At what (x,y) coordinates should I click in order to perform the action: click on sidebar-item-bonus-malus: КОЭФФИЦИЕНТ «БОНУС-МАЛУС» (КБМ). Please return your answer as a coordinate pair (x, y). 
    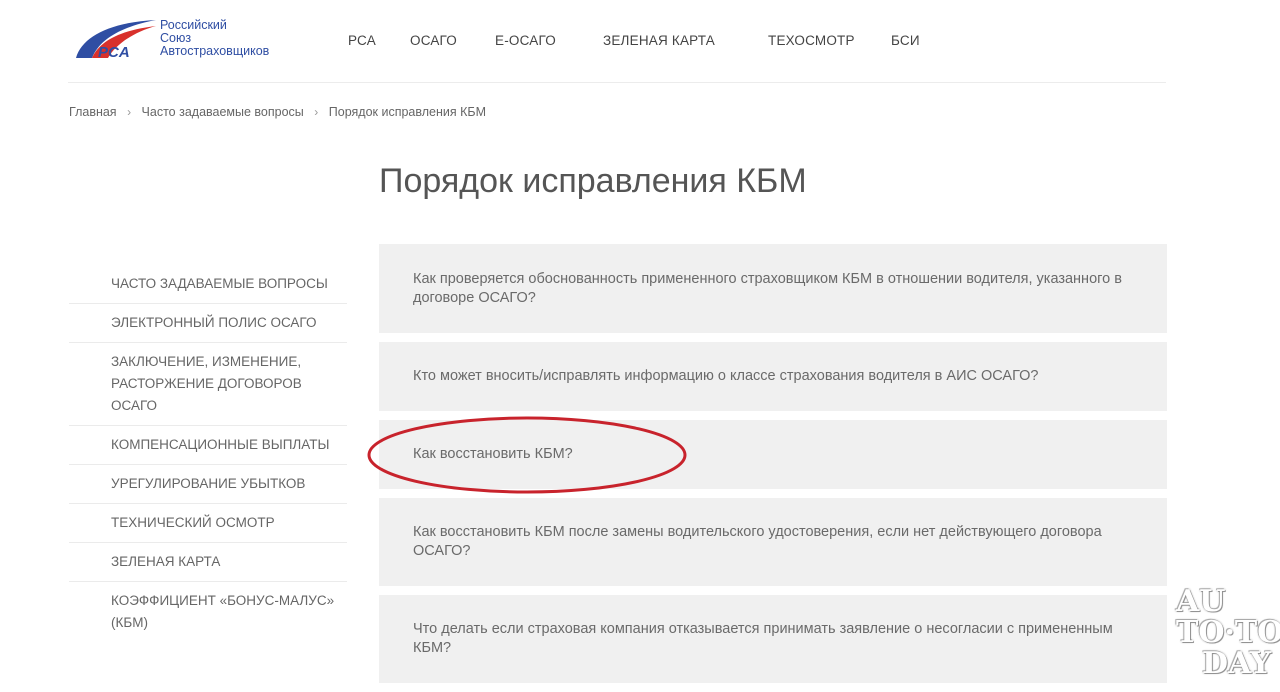
    Looking at the image, I should click on (208, 612).